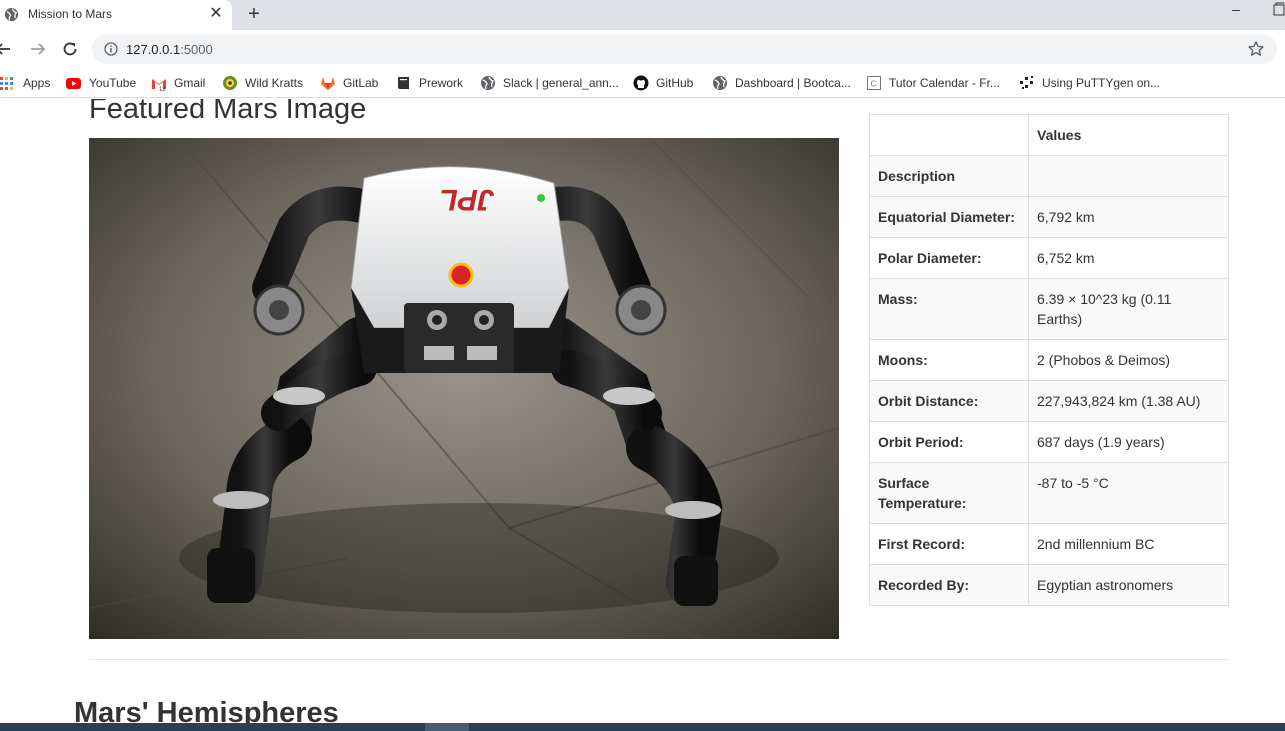 The image size is (1285, 731). Describe the element at coordinates (447, 727) in the screenshot. I see `taskbar-segment` at that location.